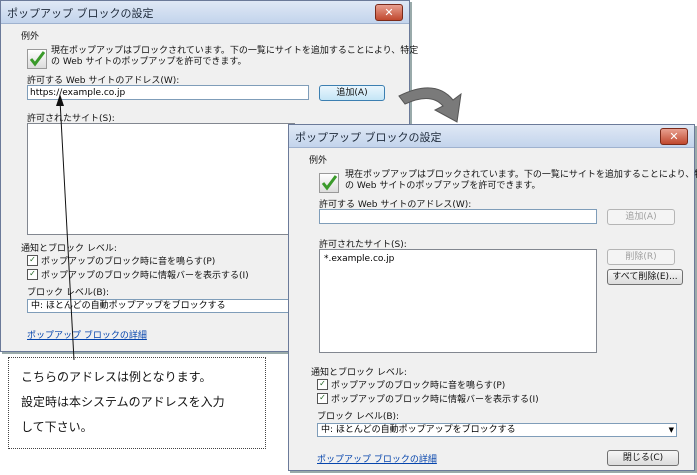  Describe the element at coordinates (641, 257) in the screenshot. I see `remove-button: 削除(R)` at that location.